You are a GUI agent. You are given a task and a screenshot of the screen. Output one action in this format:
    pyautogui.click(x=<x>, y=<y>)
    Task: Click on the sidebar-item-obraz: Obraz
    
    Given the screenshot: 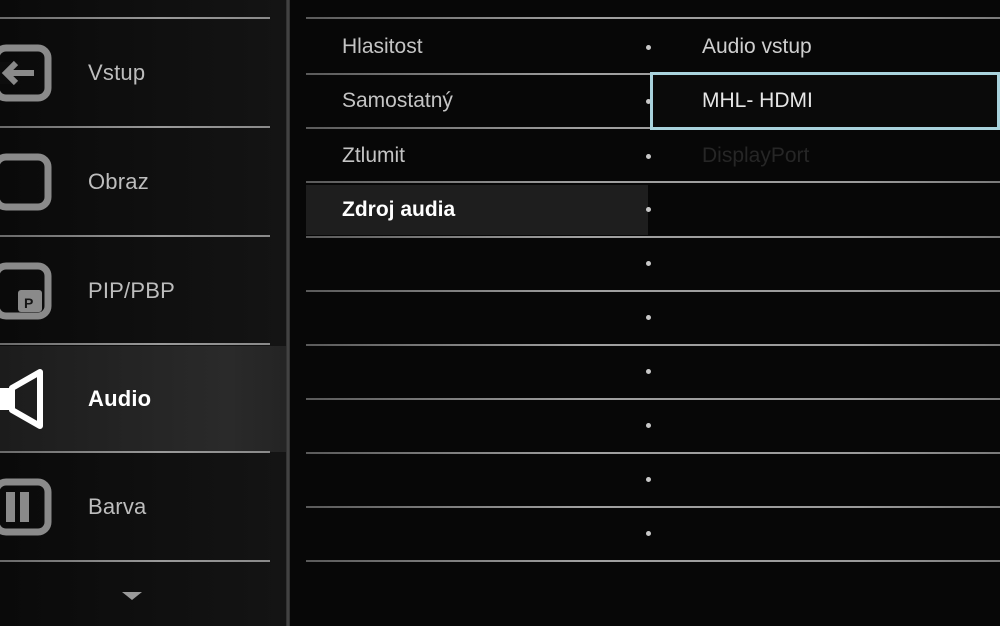 What is the action you would take?
    pyautogui.click(x=143, y=182)
    